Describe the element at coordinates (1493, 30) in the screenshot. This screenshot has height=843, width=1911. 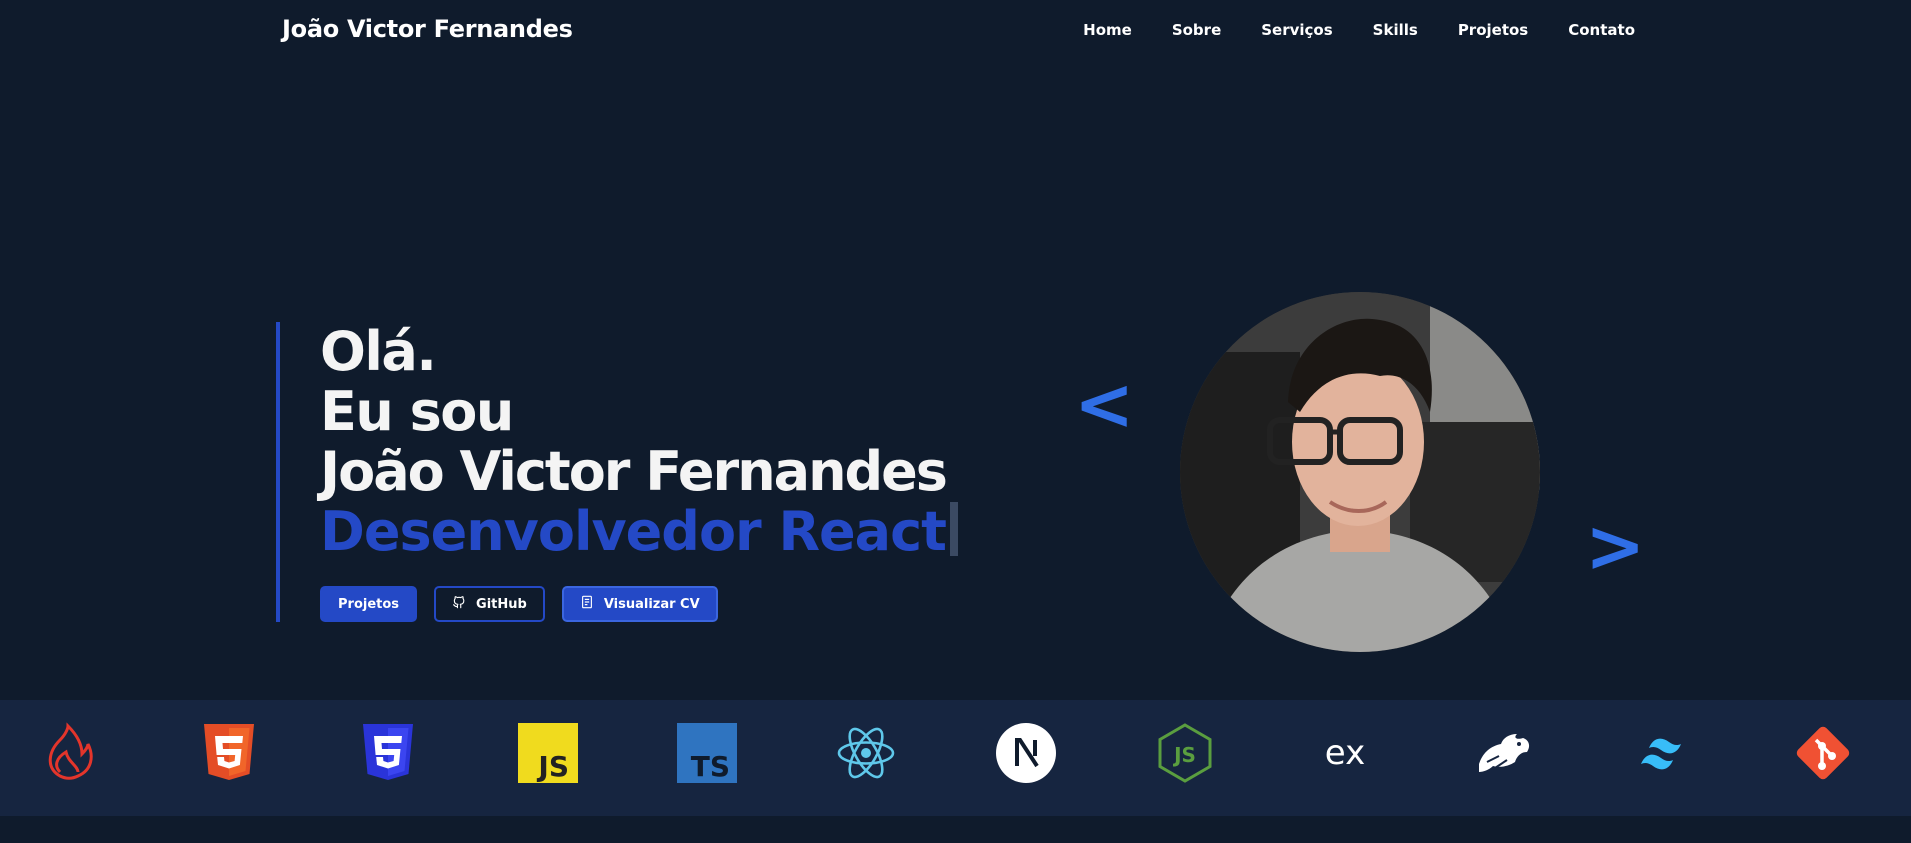
I see `nav-projetos: Projetos` at that location.